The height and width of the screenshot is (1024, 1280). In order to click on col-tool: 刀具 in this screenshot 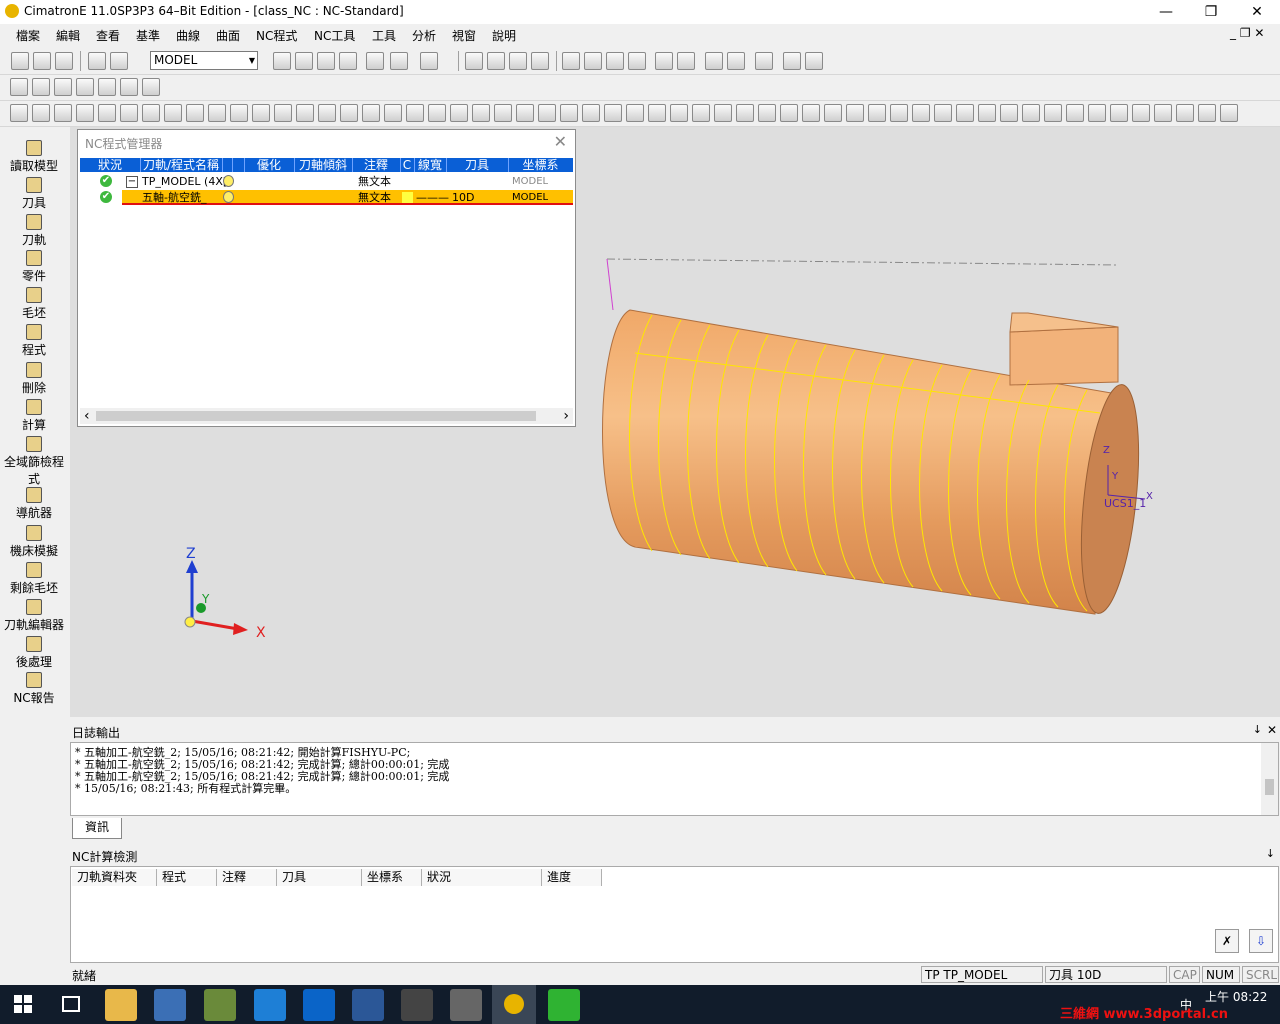, I will do `click(477, 165)`.